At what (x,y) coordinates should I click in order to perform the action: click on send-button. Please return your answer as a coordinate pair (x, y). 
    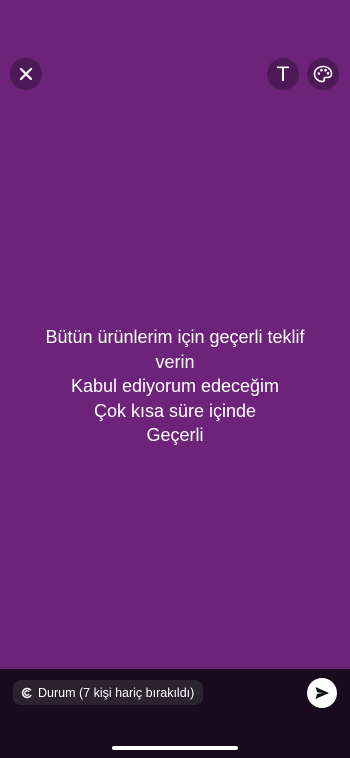
    Looking at the image, I should click on (322, 693).